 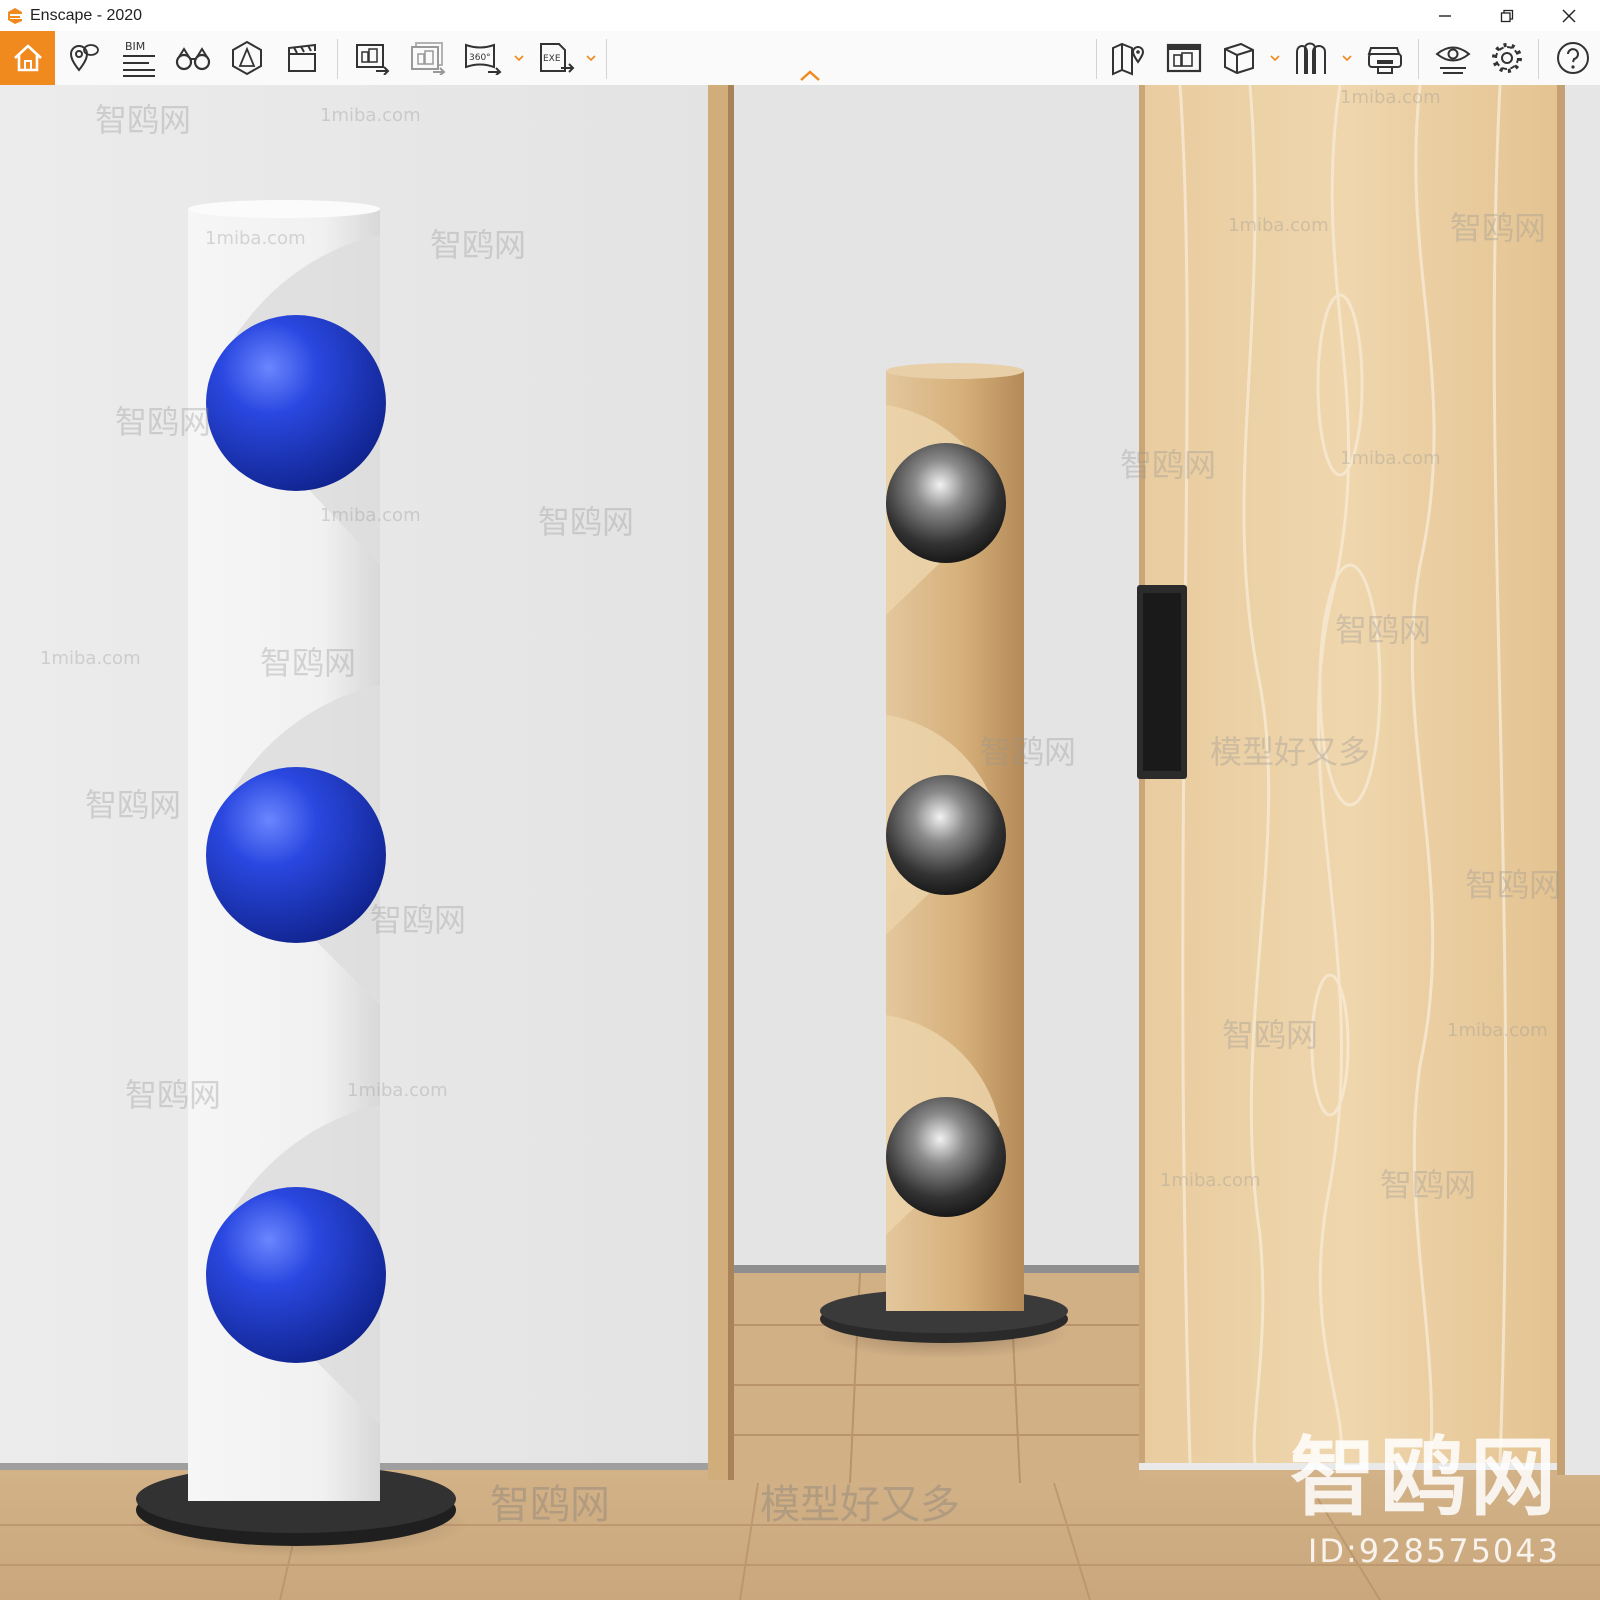 I want to click on exe-export-button: EXE, so click(x=556, y=58).